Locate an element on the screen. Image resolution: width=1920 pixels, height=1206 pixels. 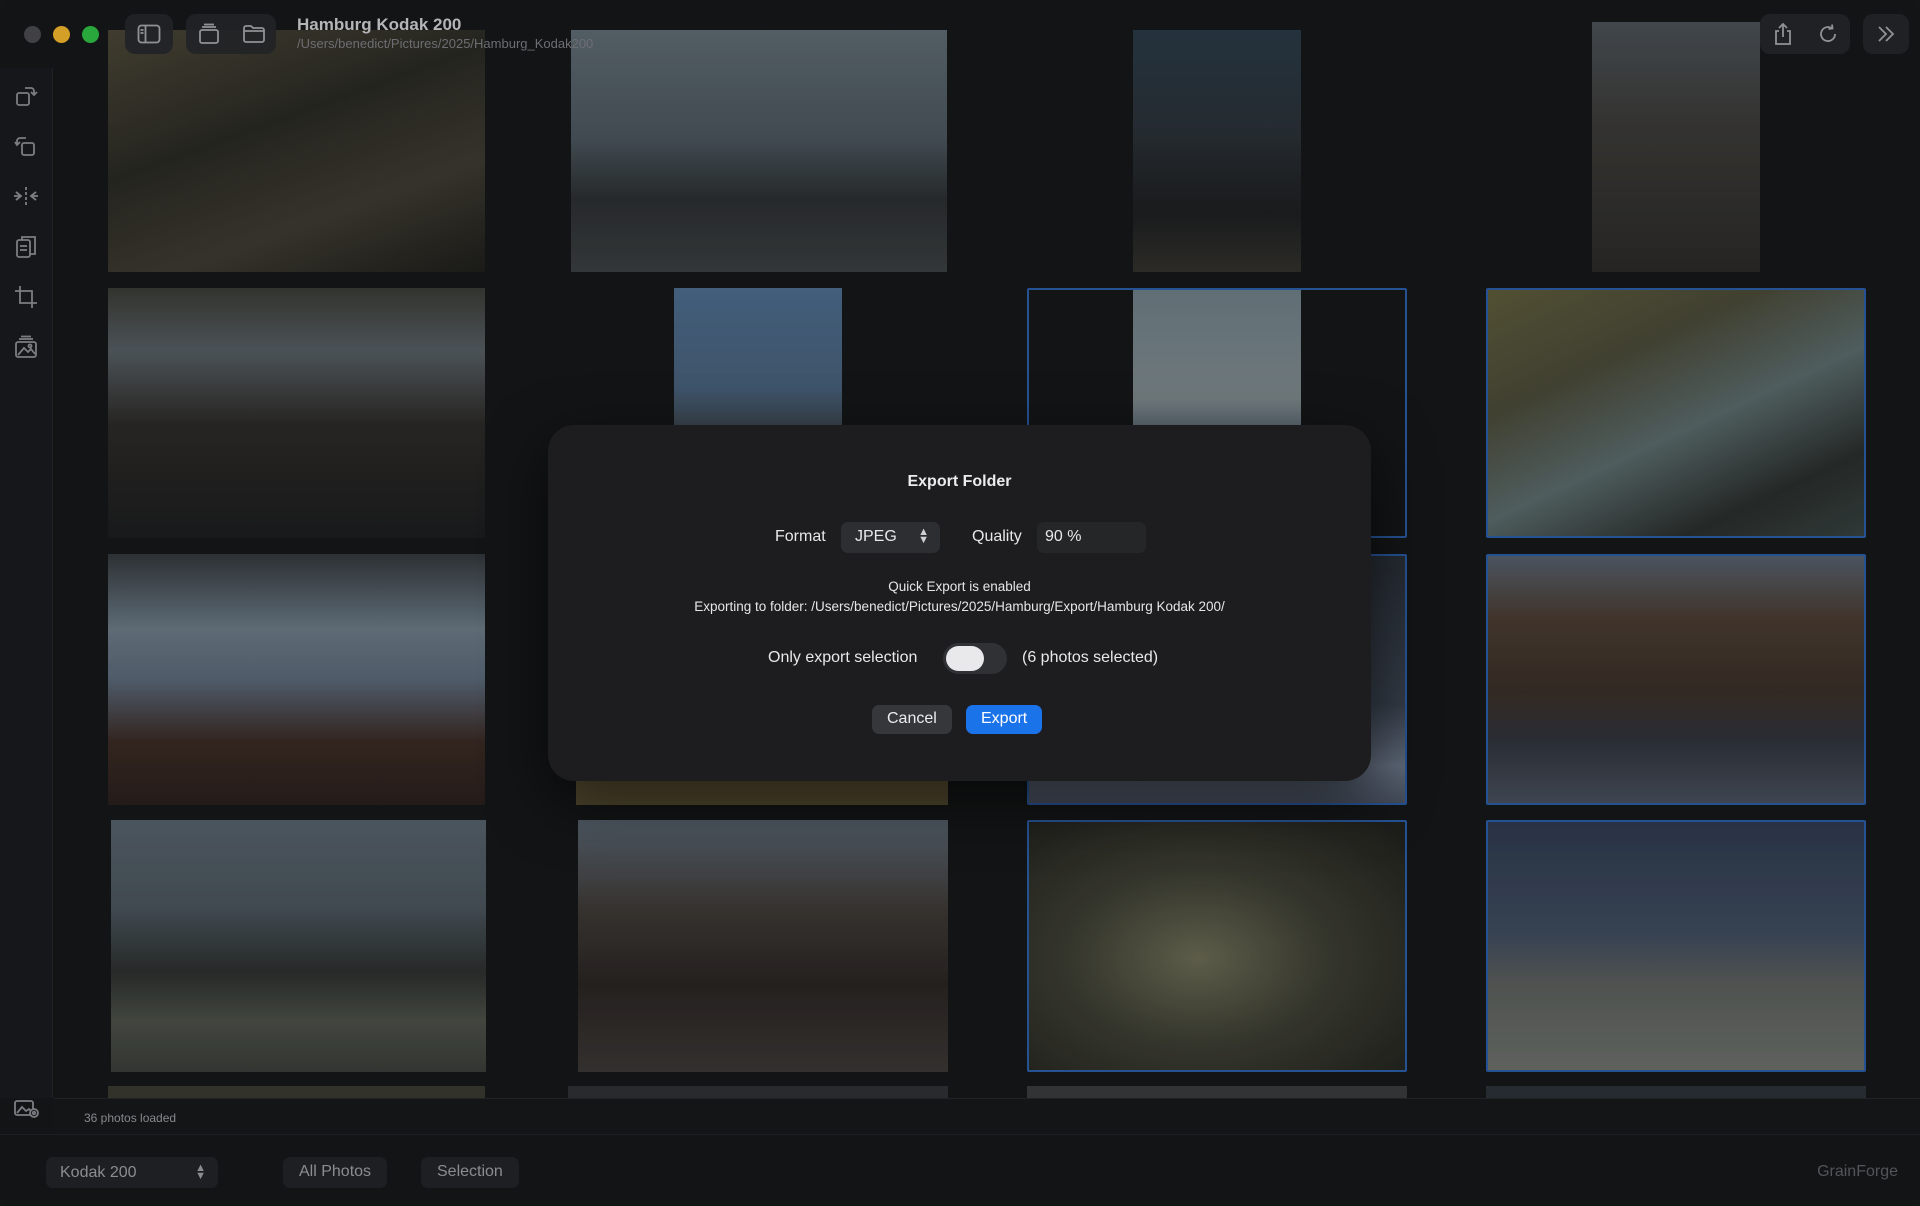
export-button: Export is located at coordinates (1004, 719).